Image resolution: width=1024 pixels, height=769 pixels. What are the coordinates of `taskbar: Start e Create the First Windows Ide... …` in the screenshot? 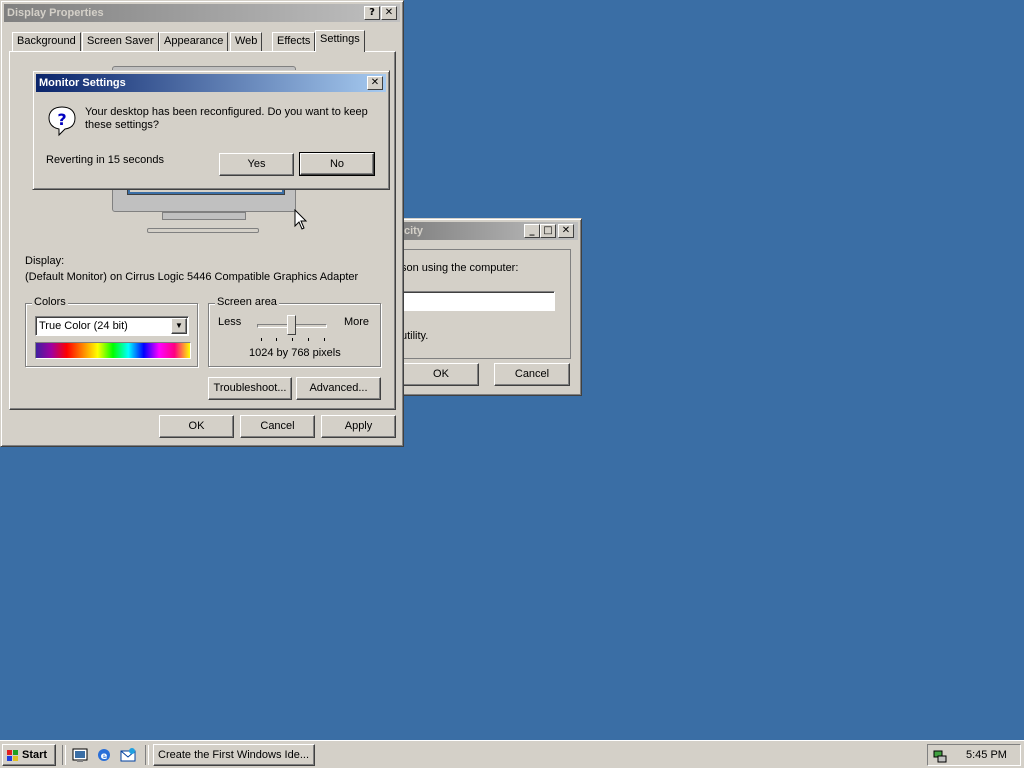 It's located at (512, 754).